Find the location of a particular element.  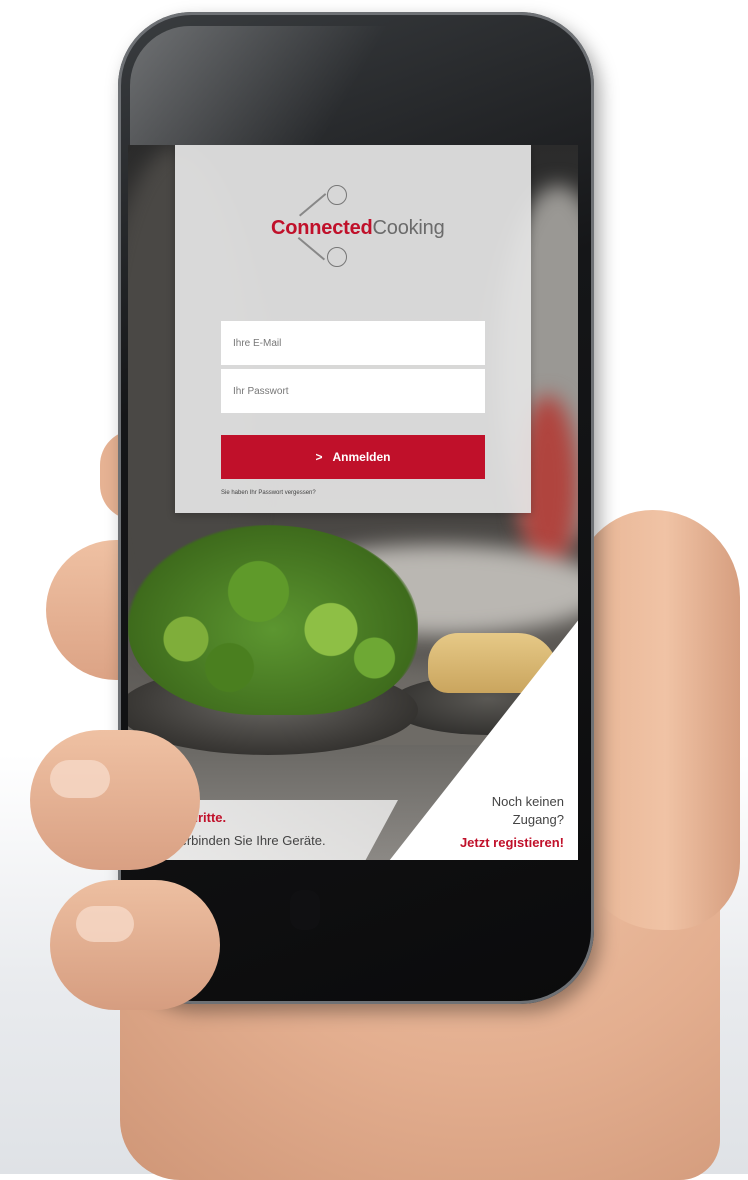

login-button: > Anmelden is located at coordinates (353, 457).